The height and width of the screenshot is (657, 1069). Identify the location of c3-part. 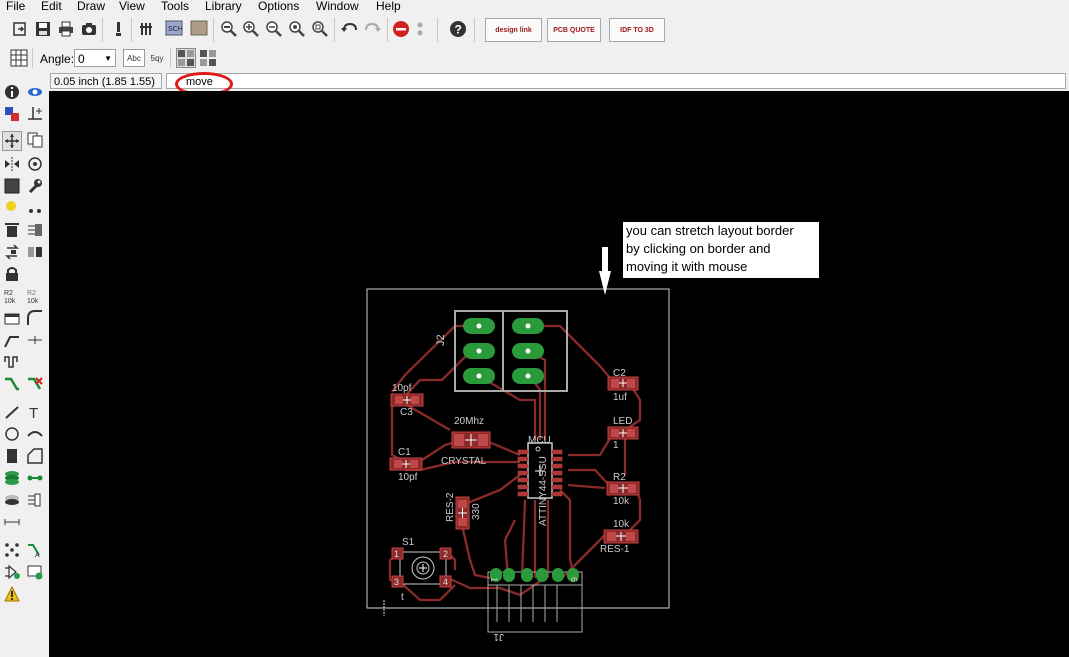
(407, 400).